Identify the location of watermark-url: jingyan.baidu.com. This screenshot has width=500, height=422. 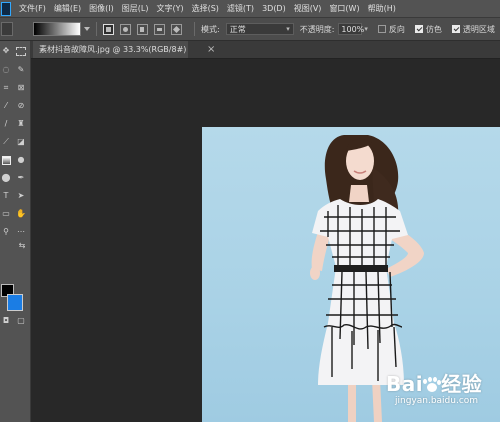
(437, 401).